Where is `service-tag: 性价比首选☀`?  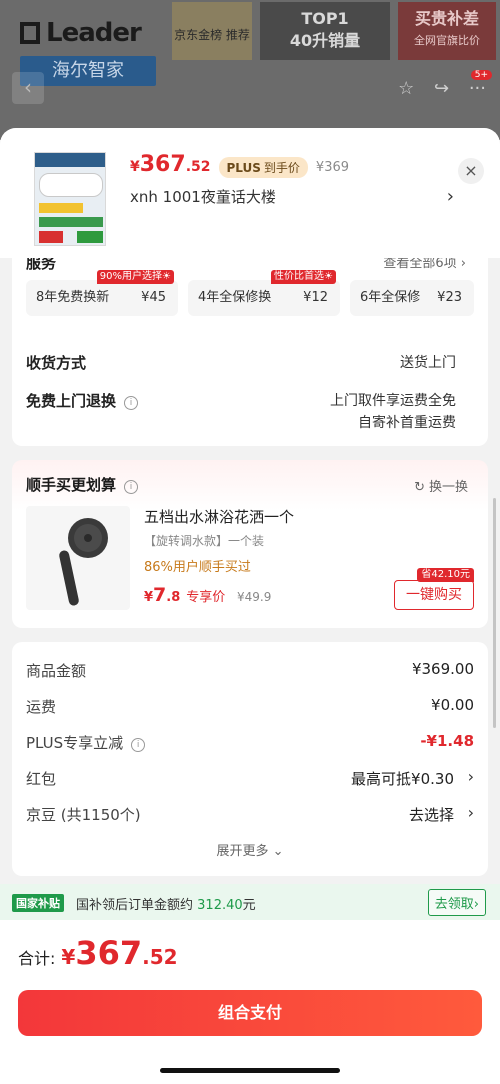
service-tag: 性价比首选☀ is located at coordinates (303, 277).